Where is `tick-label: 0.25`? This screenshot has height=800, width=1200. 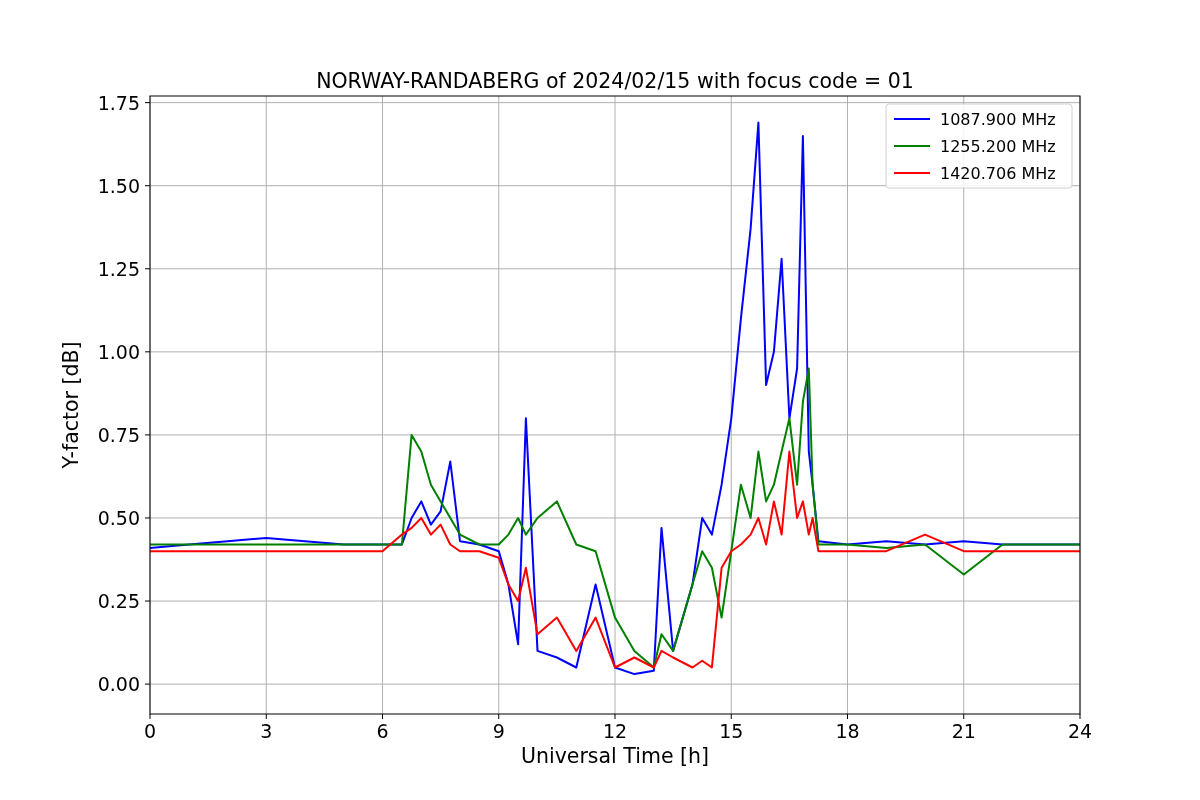
tick-label: 0.25 is located at coordinates (118, 601).